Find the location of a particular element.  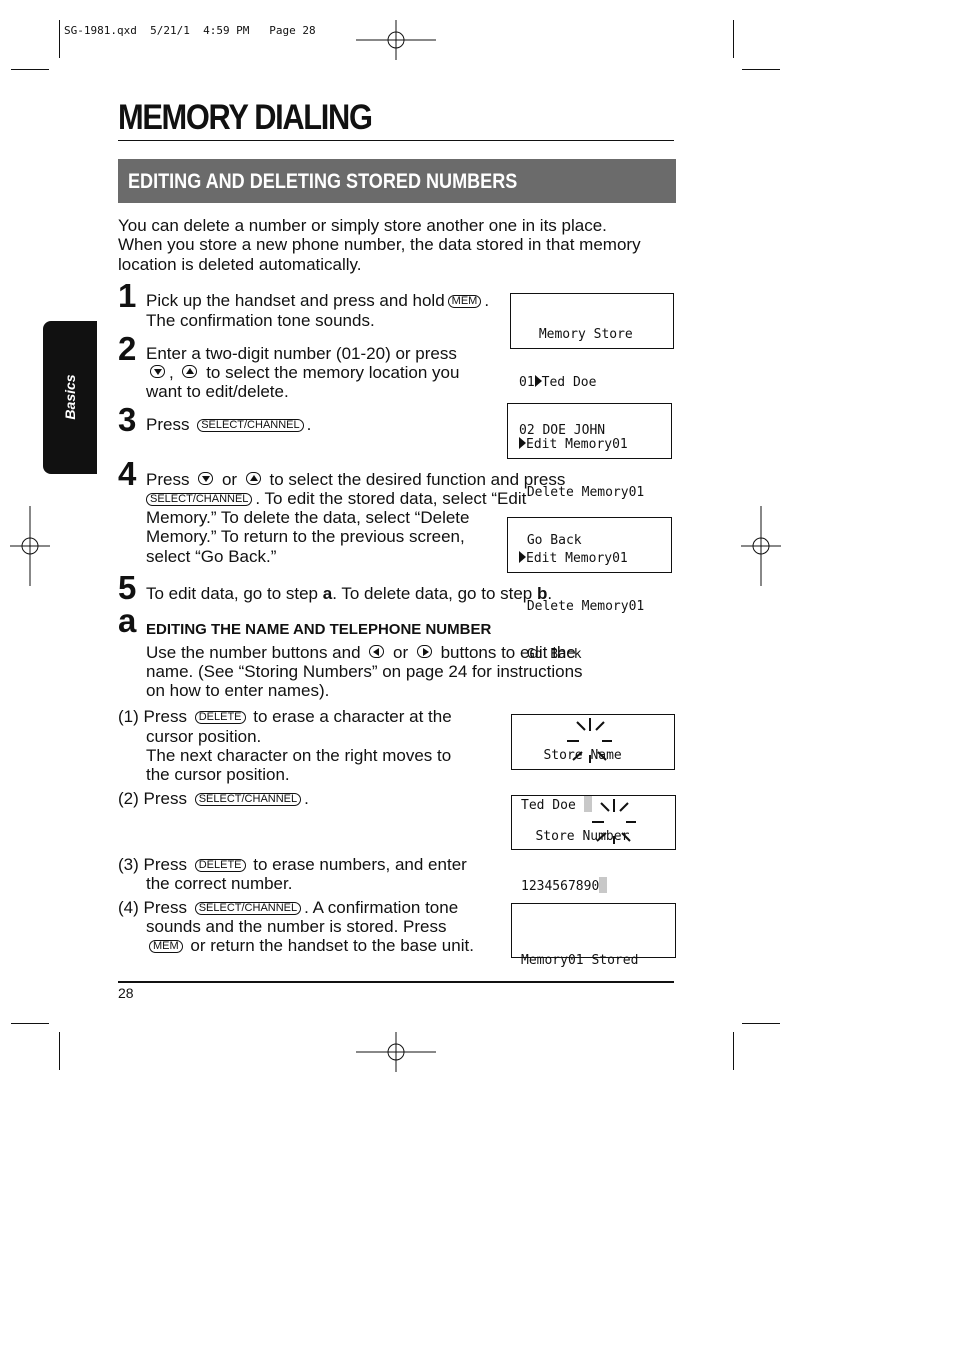

step-text: select “Go Back.” is located at coordinates (211, 556).